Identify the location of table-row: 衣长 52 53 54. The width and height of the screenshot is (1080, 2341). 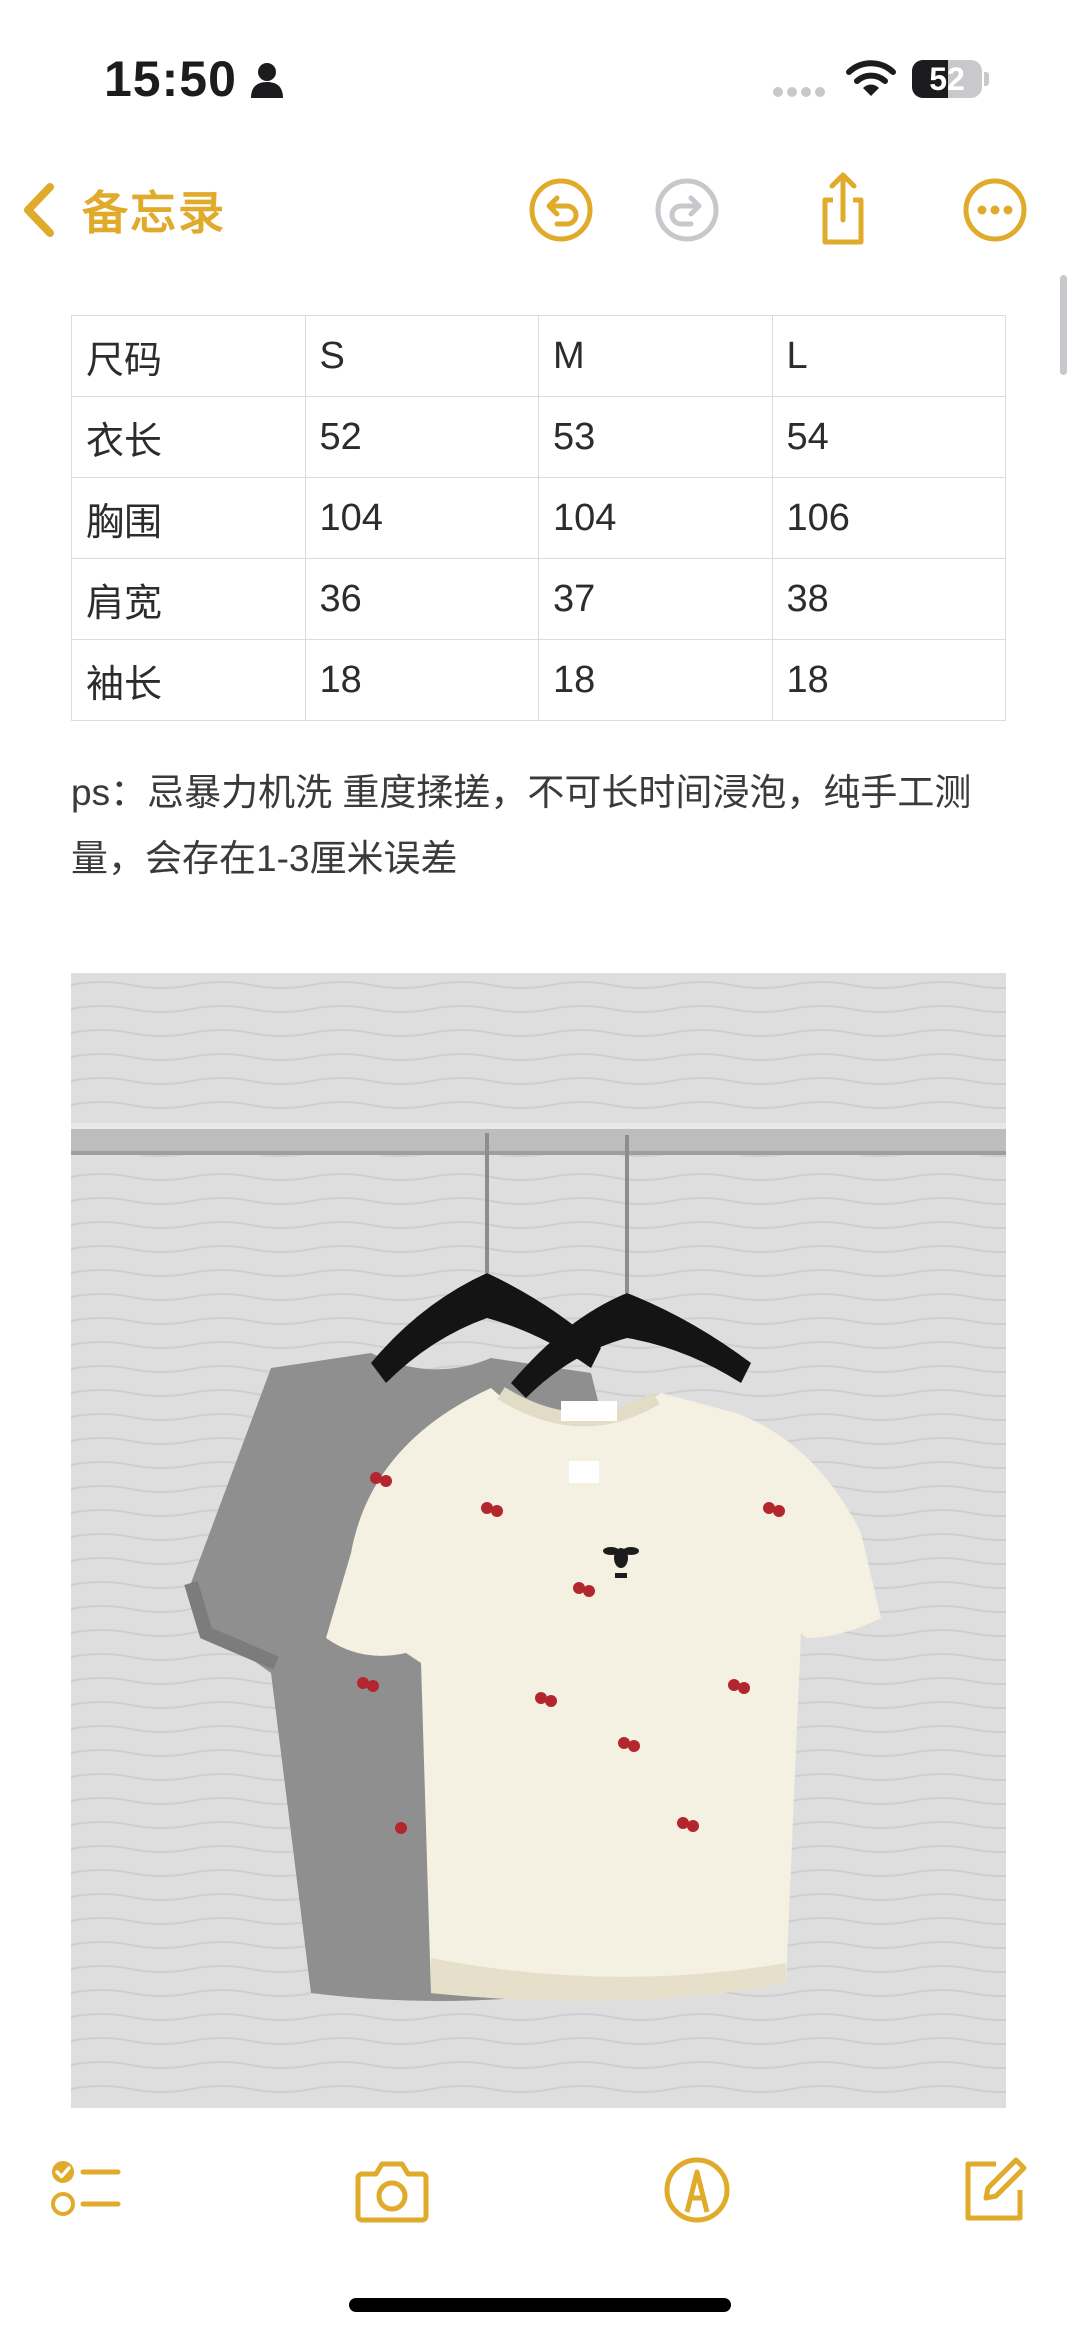
(538, 437).